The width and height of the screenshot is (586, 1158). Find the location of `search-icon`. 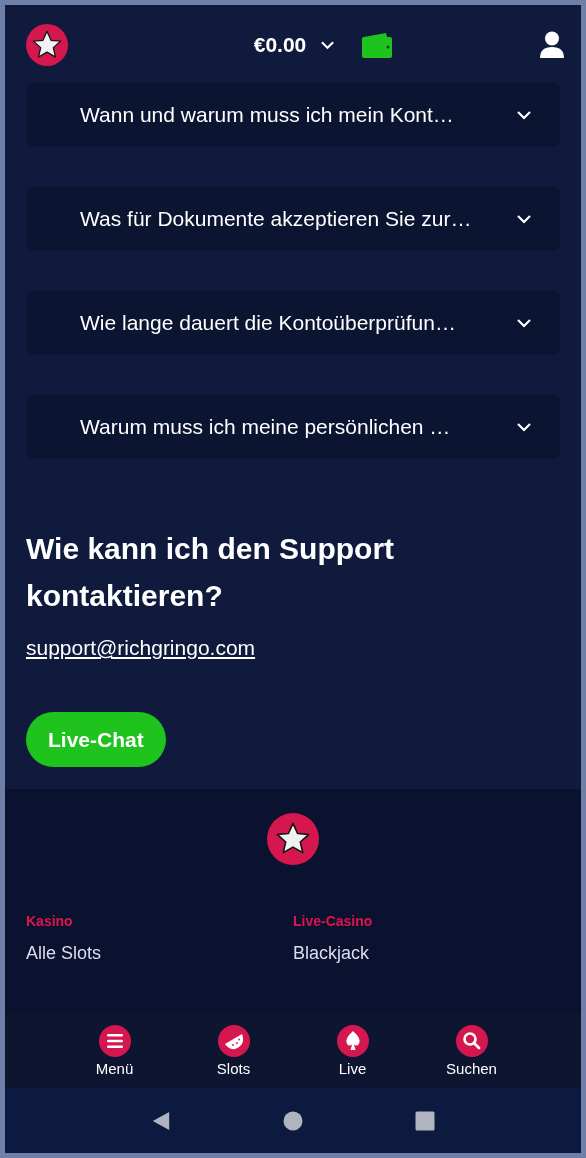

search-icon is located at coordinates (471, 1040).